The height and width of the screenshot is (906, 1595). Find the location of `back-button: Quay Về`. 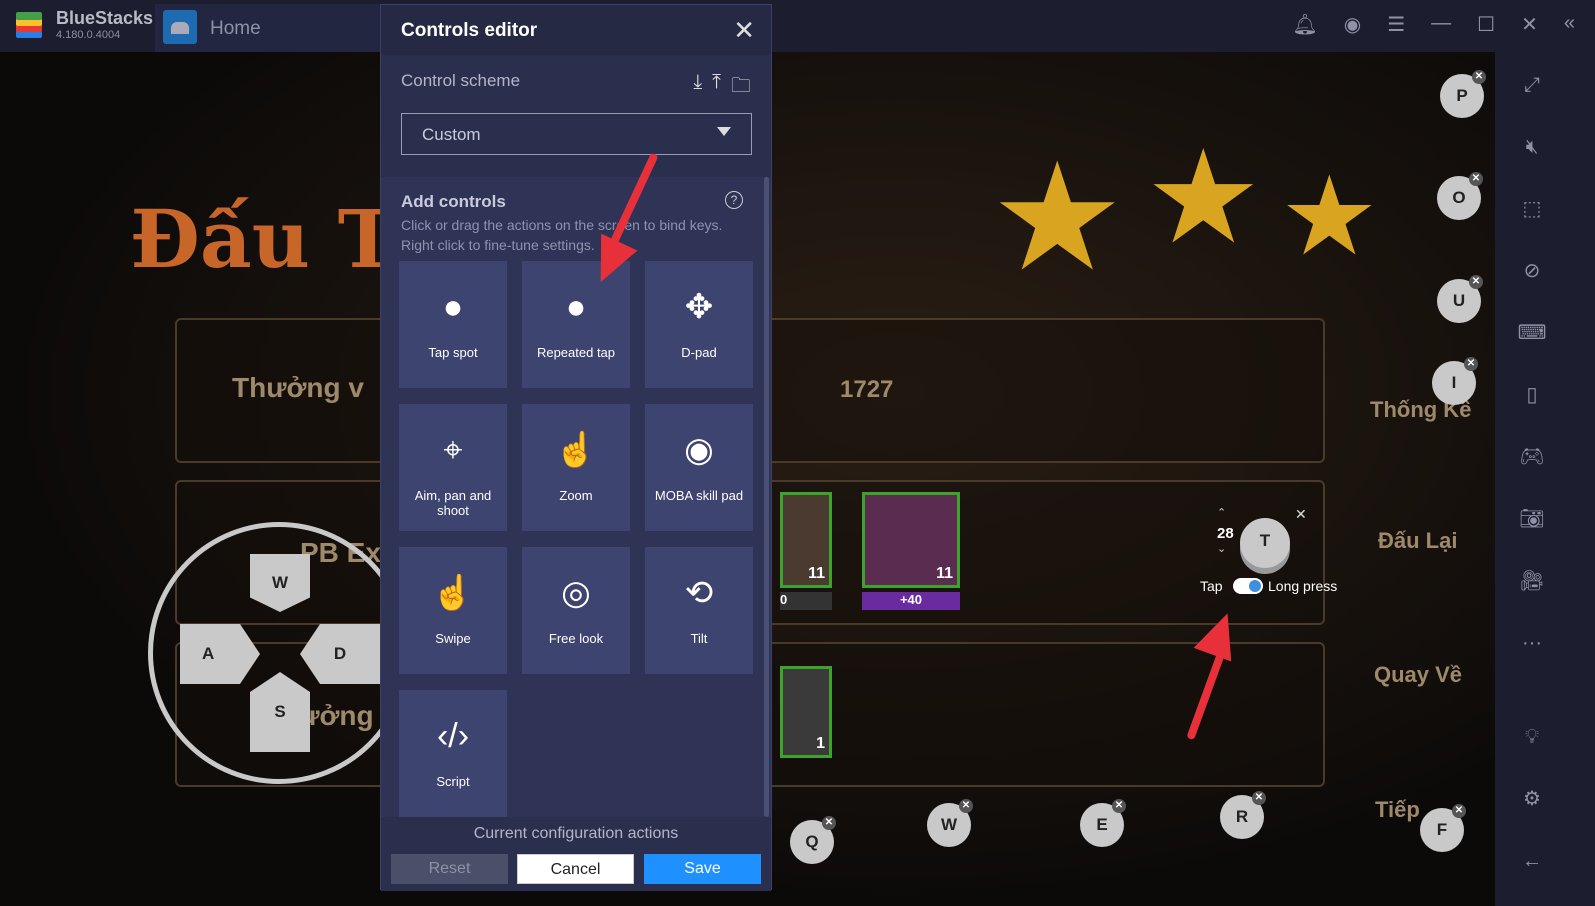

back-button: Quay Về is located at coordinates (1418, 675).